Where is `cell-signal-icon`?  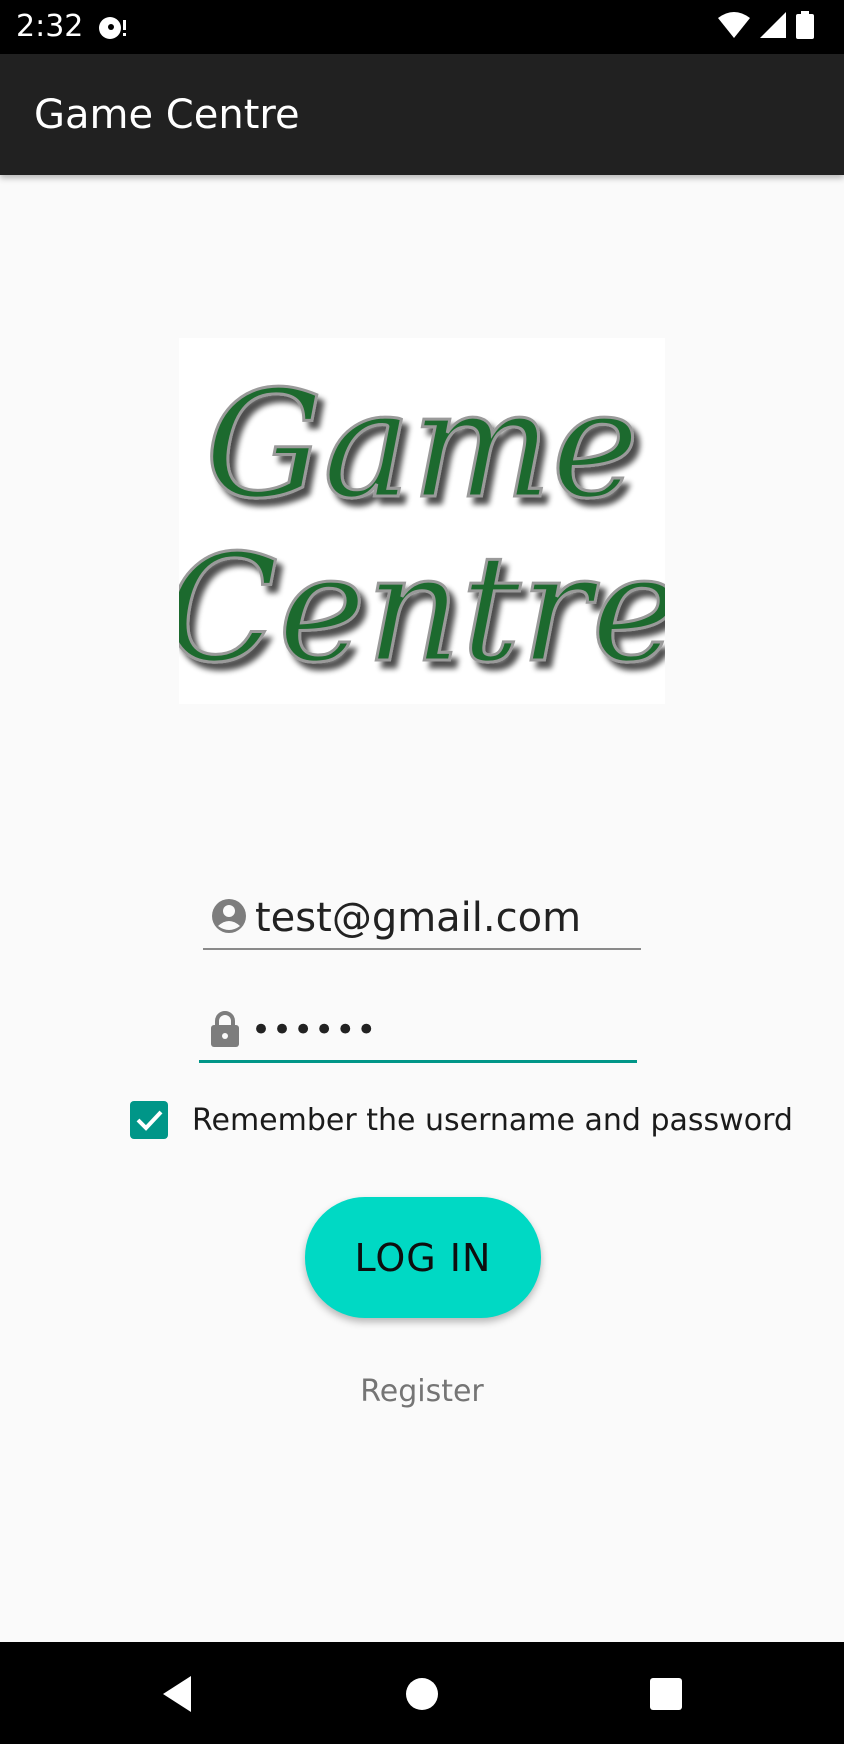 cell-signal-icon is located at coordinates (773, 27).